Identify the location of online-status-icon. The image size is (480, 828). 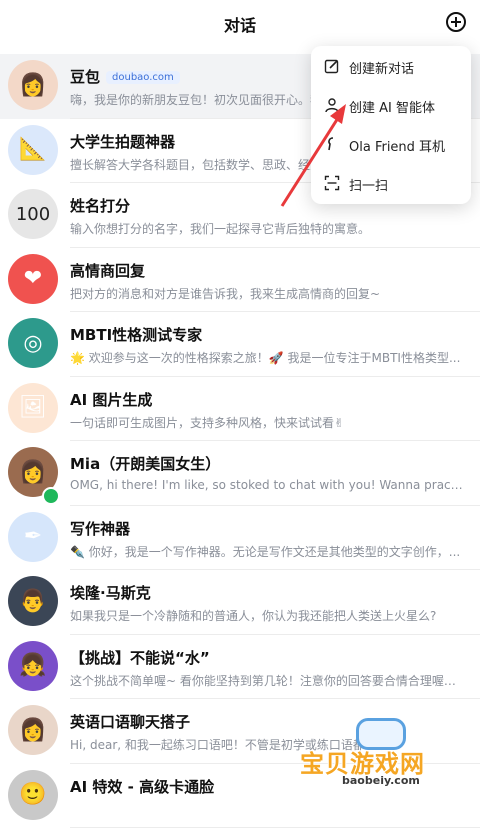
(51, 496).